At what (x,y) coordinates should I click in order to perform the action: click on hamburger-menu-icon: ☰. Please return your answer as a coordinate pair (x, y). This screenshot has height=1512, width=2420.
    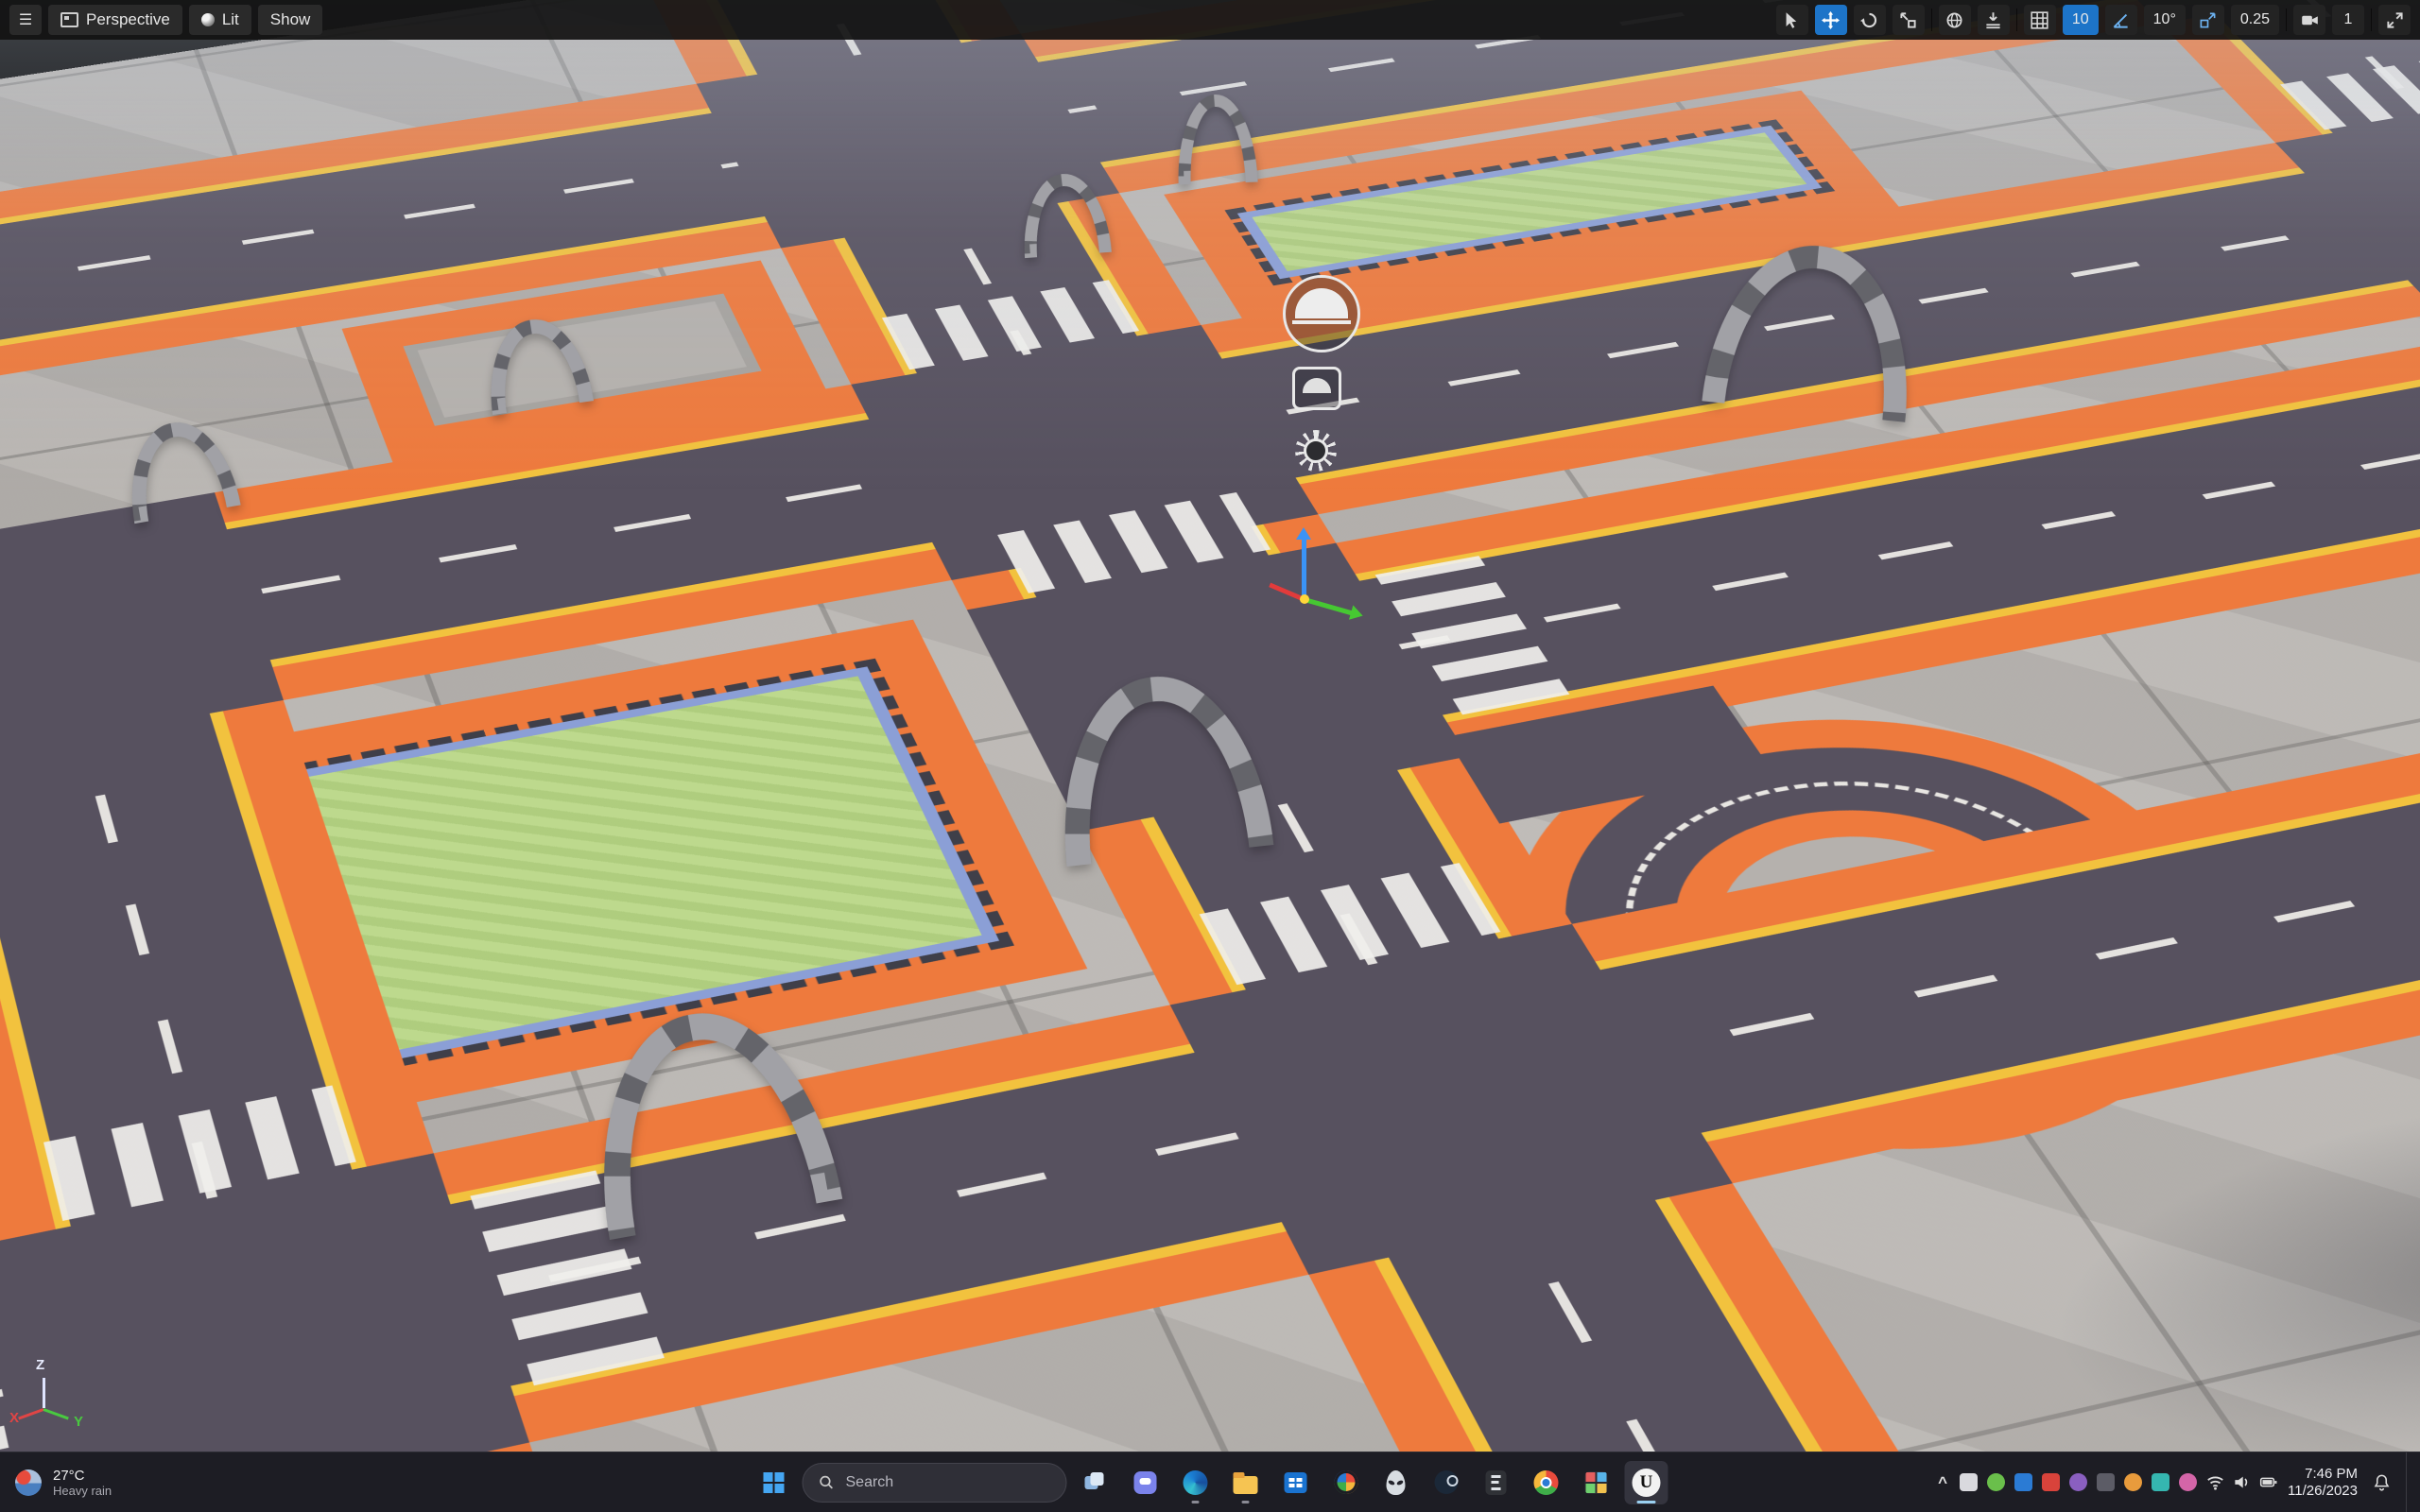
    Looking at the image, I should click on (26, 20).